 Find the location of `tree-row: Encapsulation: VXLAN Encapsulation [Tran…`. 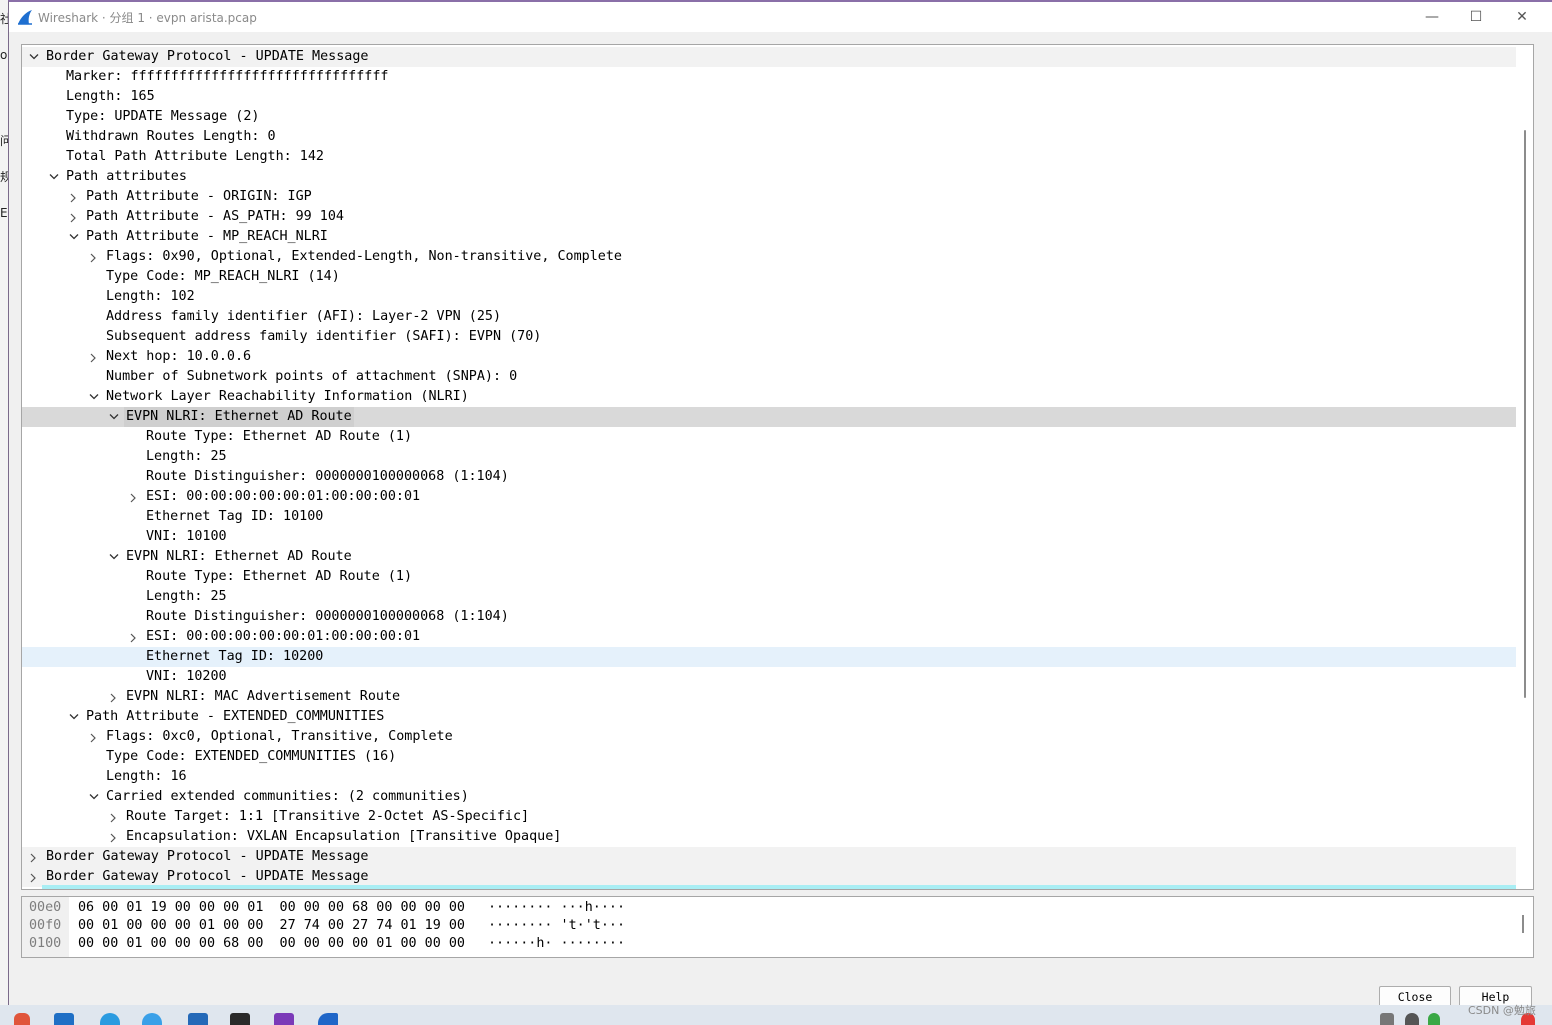

tree-row: Encapsulation: VXLAN Encapsulation [Tran… is located at coordinates (769, 837).